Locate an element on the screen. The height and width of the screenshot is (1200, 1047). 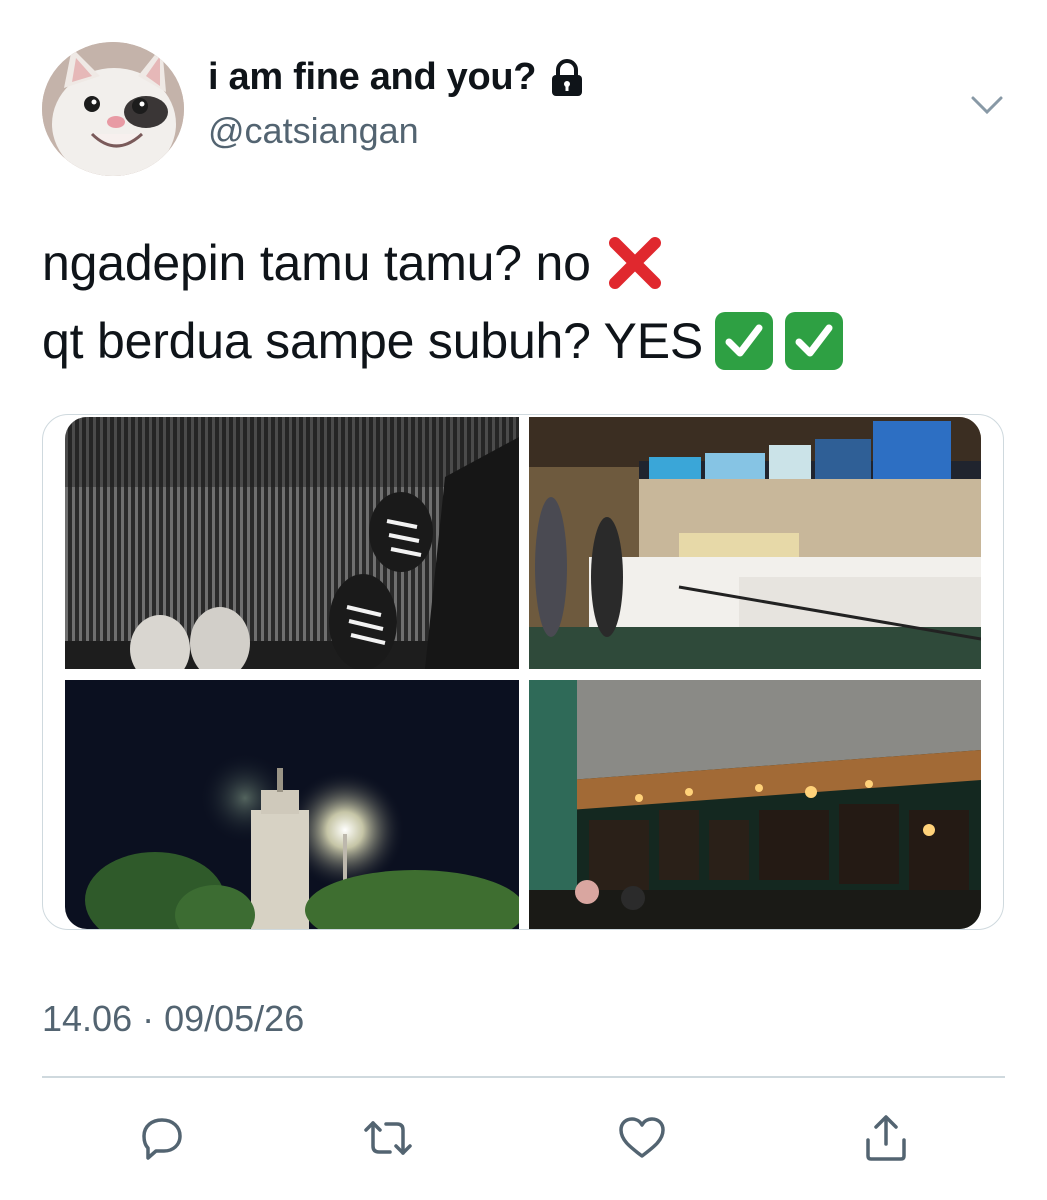
retweet-icon is located at coordinates (388, 1138).